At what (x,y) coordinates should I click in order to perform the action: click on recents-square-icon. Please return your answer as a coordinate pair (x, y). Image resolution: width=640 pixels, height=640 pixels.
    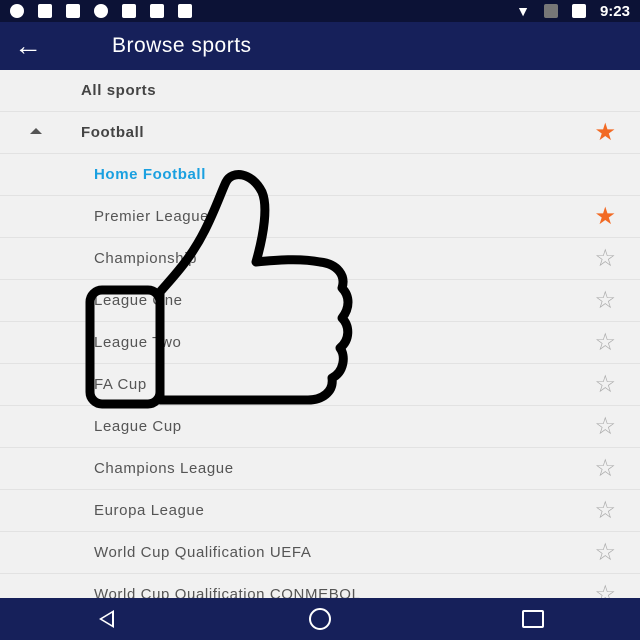
    Looking at the image, I should click on (533, 619).